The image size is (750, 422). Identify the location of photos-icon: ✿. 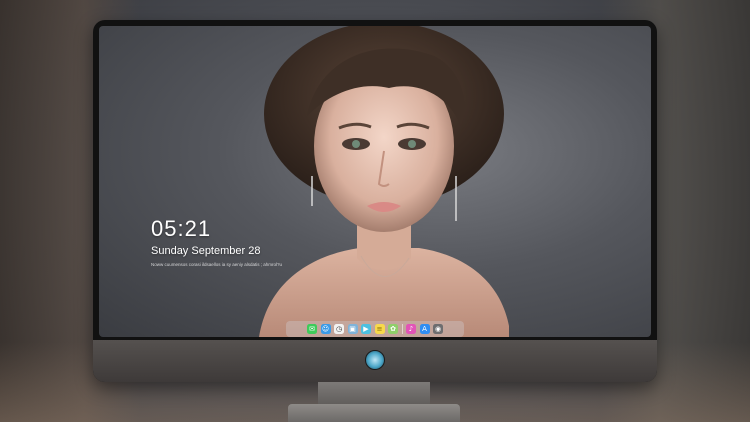
(393, 329).